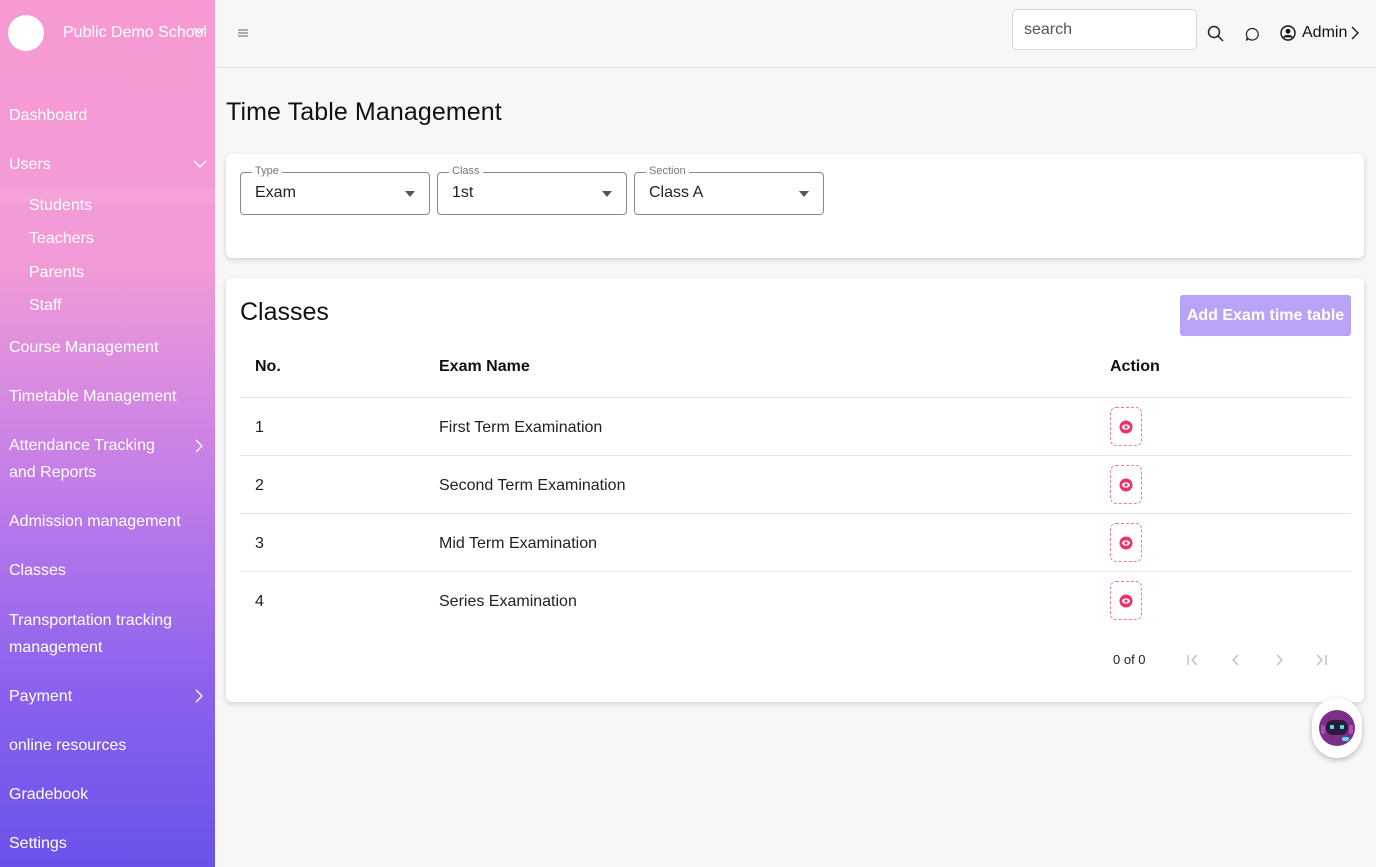 The image size is (1376, 867). Describe the element at coordinates (61, 239) in the screenshot. I see `sidebar-subitem-teachers: Teachers` at that location.